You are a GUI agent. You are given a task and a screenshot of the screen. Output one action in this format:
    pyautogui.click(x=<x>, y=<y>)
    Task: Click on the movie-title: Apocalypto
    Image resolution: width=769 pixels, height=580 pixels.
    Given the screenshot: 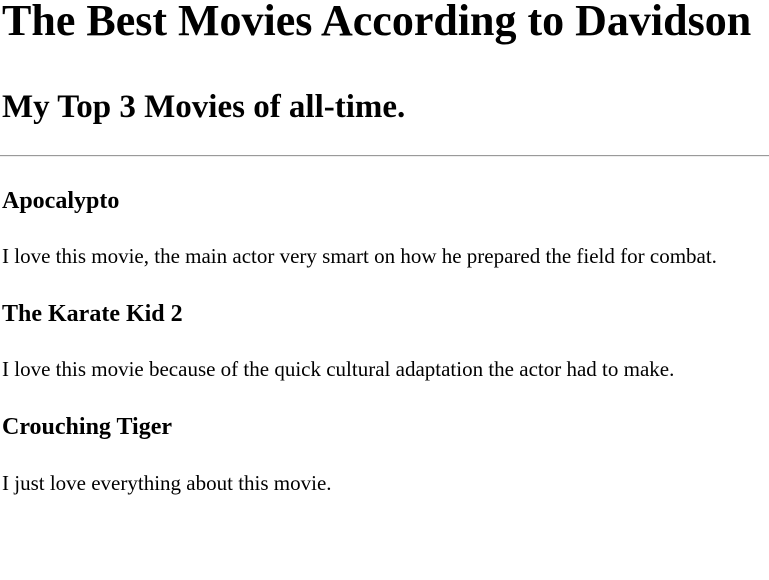 What is the action you would take?
    pyautogui.click(x=61, y=201)
    